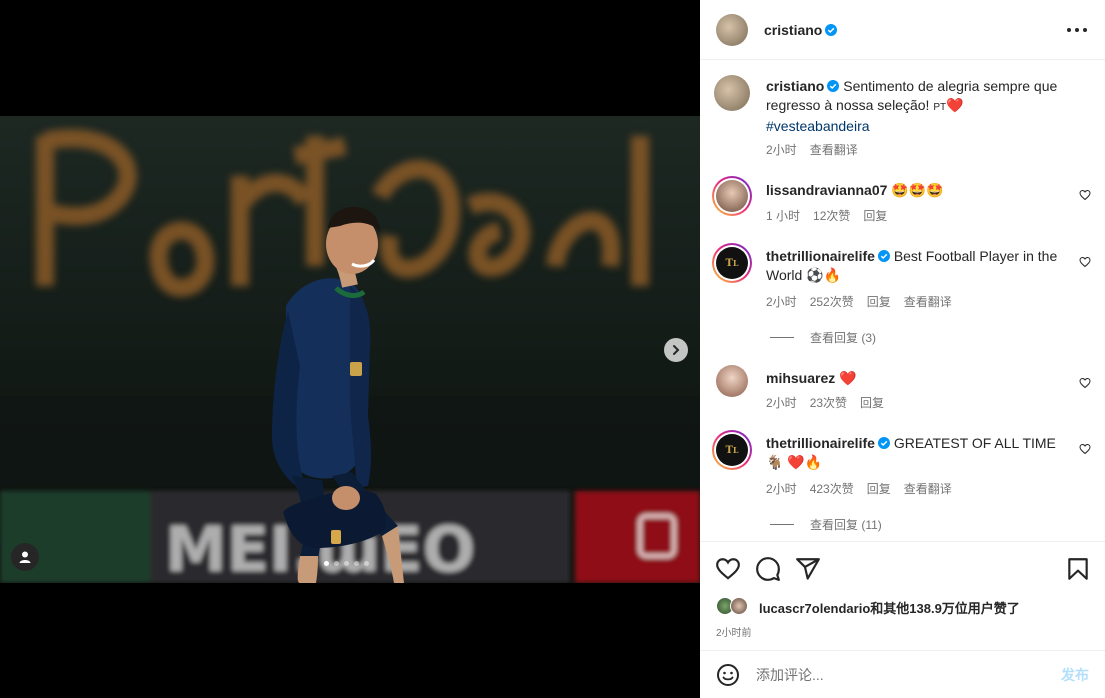  Describe the element at coordinates (781, 149) in the screenshot. I see `caption-time: 2小时` at that location.